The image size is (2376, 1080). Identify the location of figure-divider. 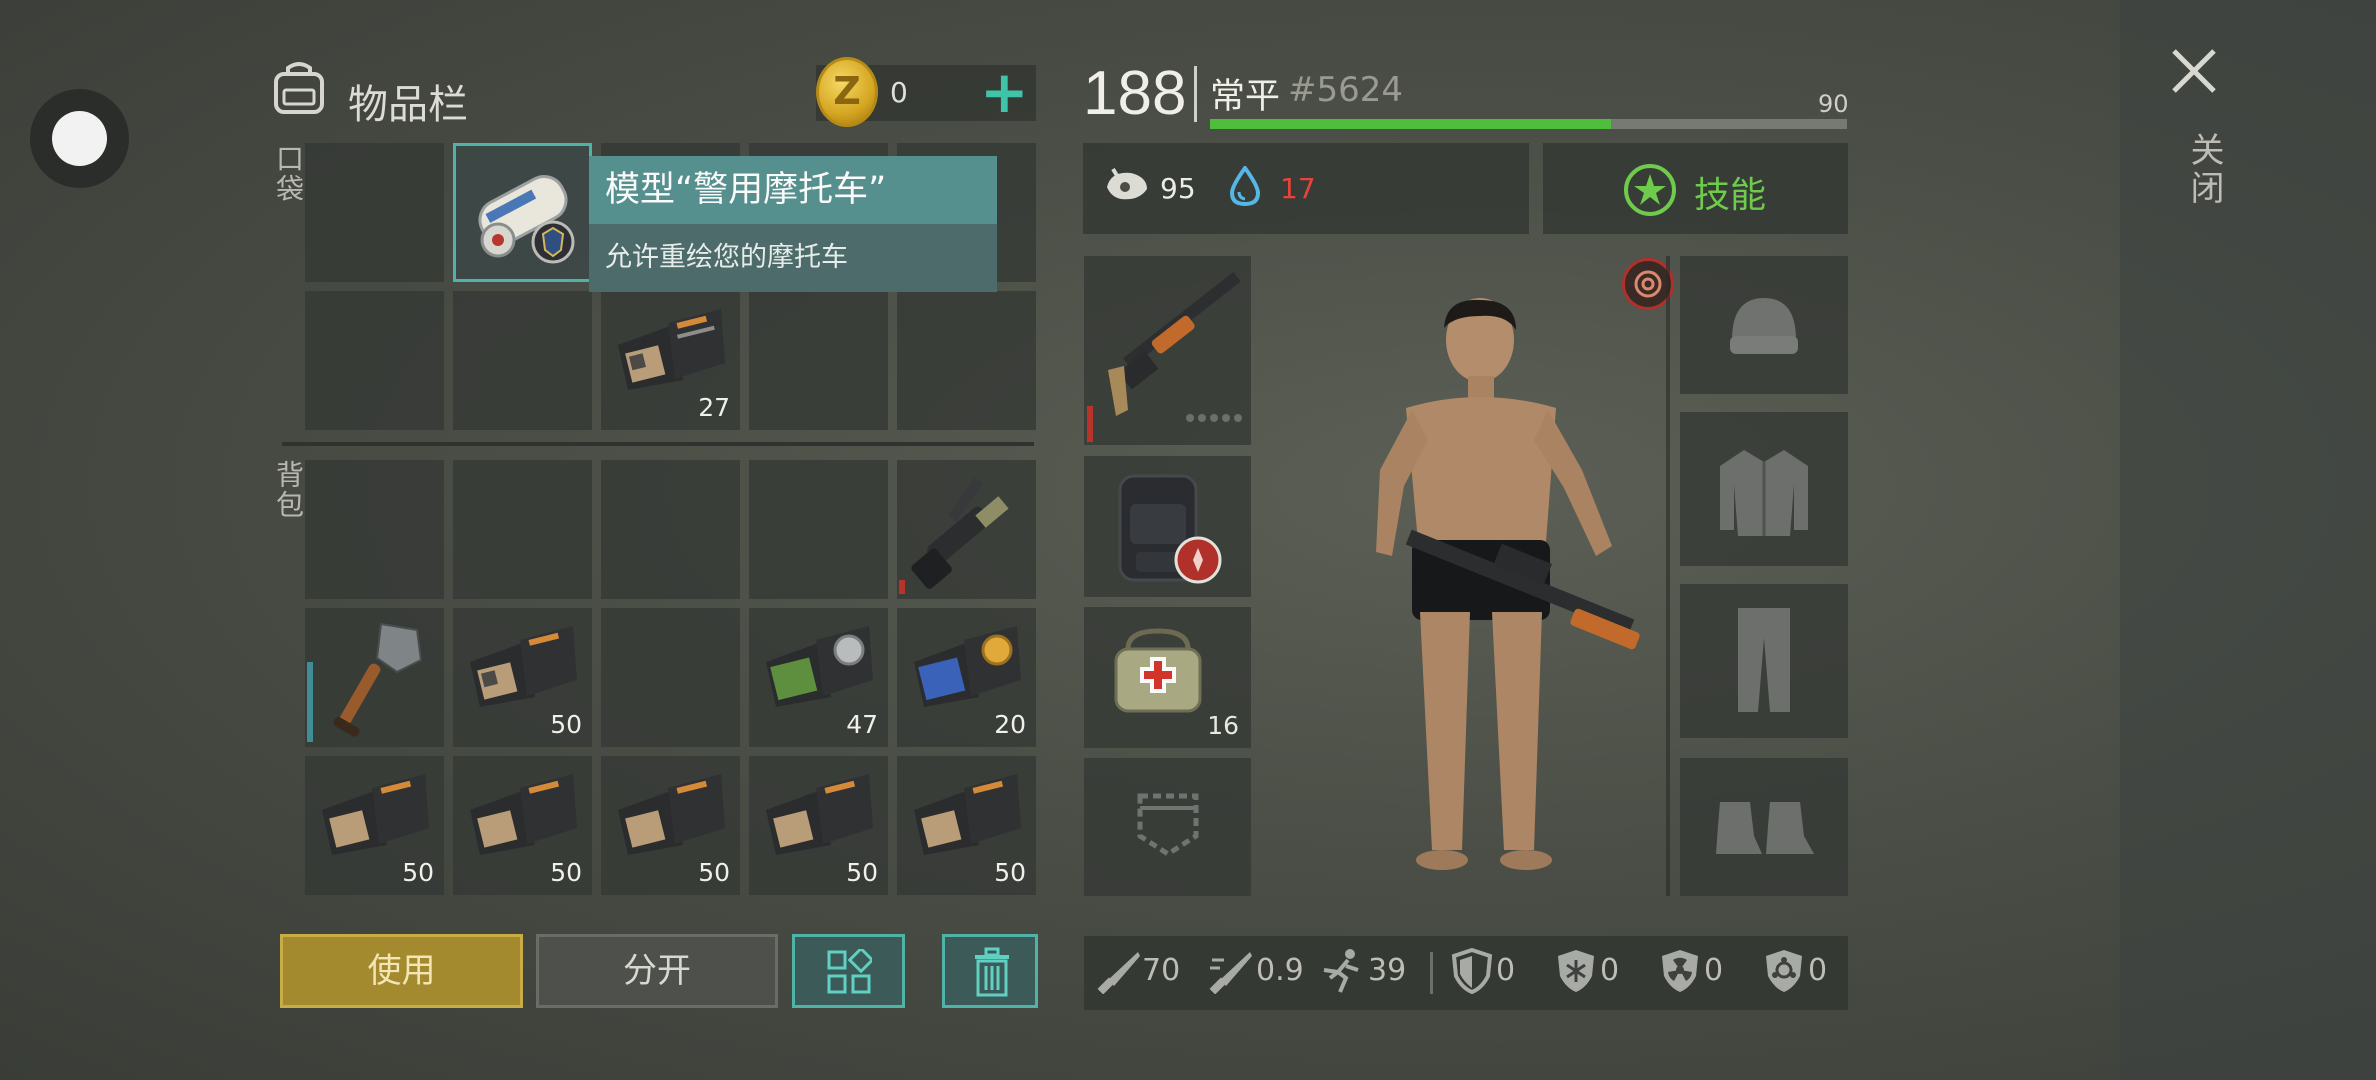
(1668, 576).